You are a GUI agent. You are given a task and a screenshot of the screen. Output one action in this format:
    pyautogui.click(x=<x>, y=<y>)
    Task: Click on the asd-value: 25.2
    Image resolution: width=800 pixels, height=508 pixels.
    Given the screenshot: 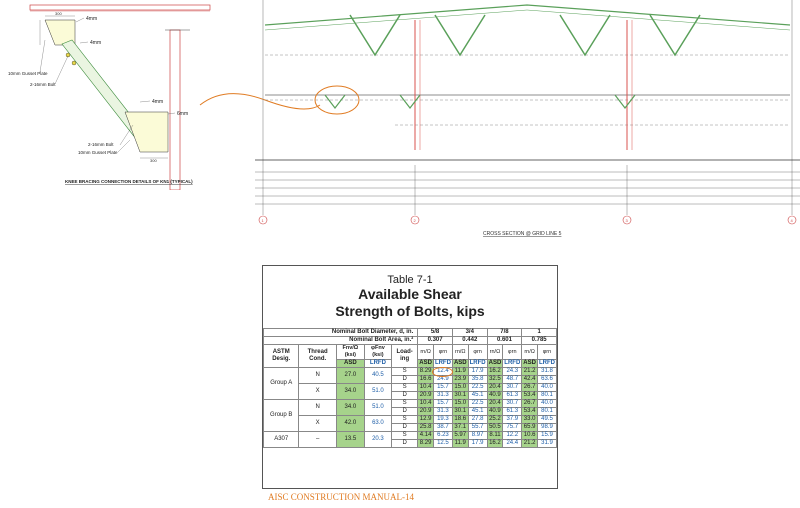 What is the action you would take?
    pyautogui.click(x=495, y=419)
    